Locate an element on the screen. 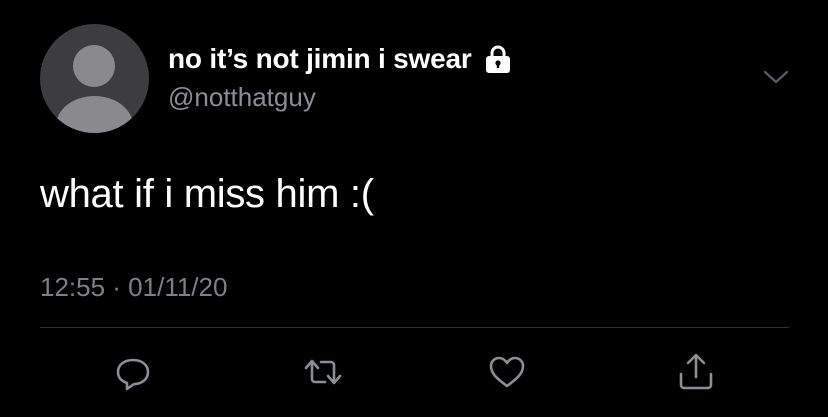  author-row: no it’s not jimin i swear is located at coordinates (340, 59).